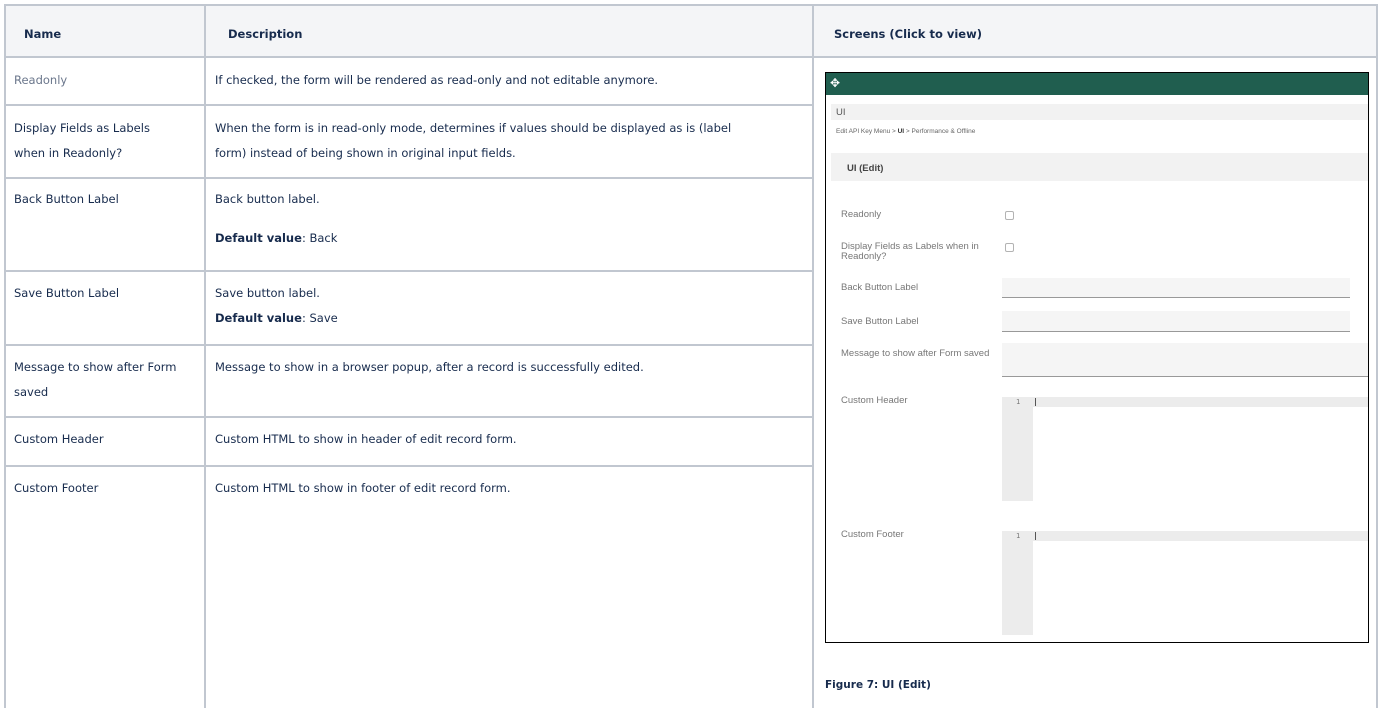 Image resolution: width=1378 pixels, height=708 pixels. I want to click on window-titlebar: ✥, so click(1097, 84).